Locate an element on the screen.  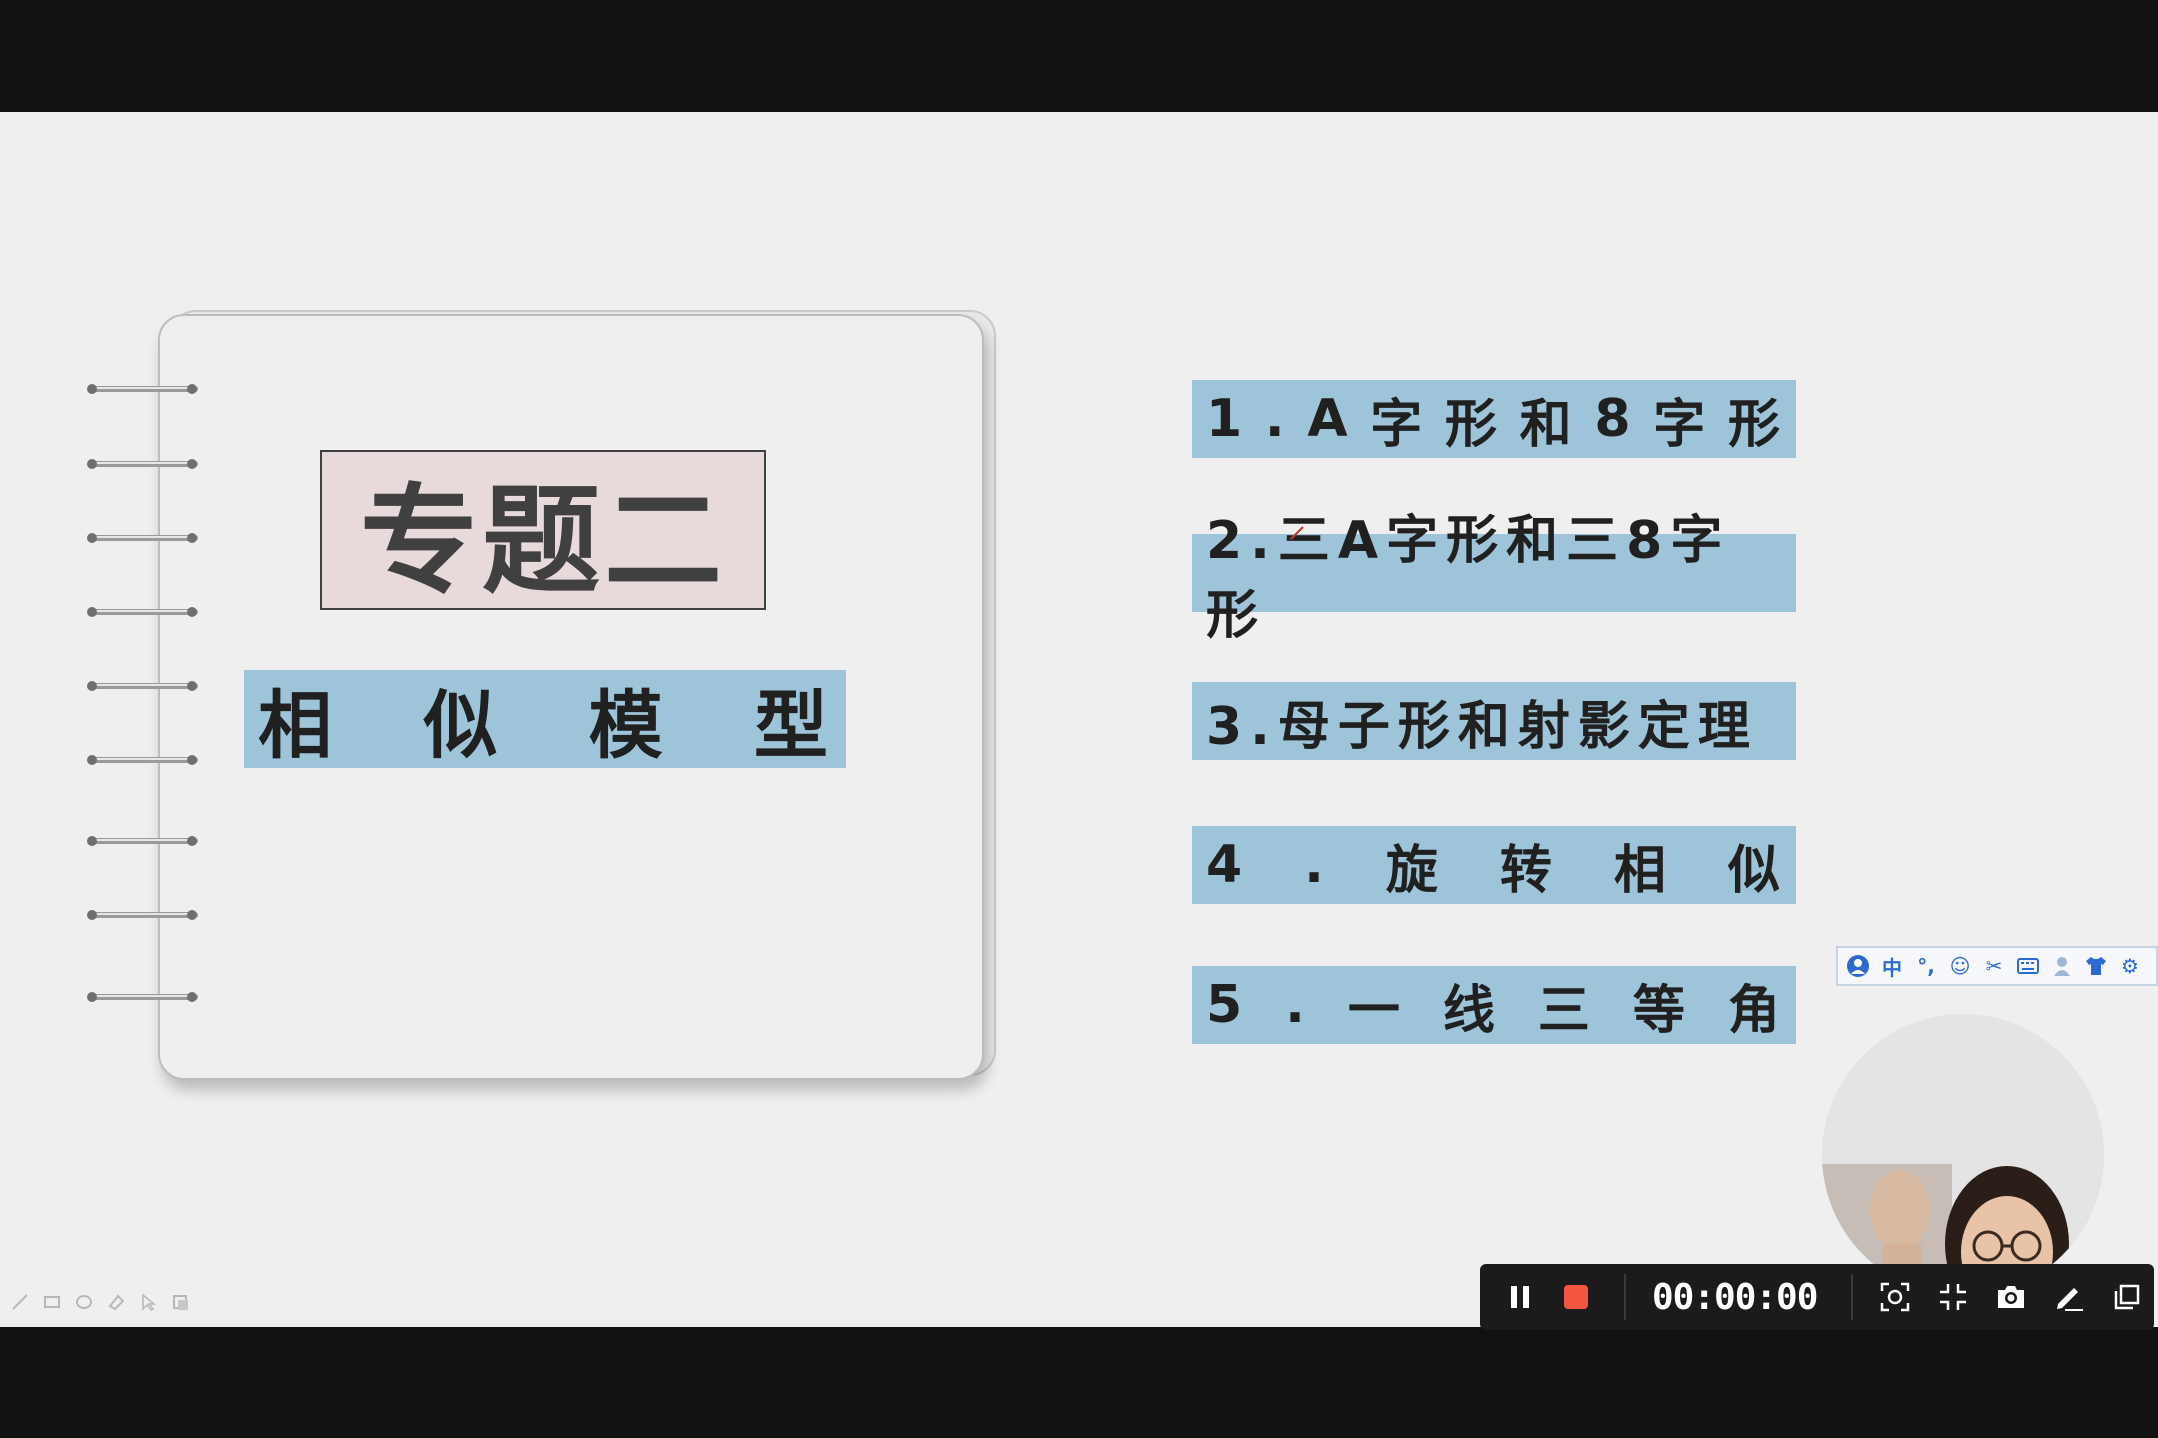
shrink-icon is located at coordinates (1953, 1297).